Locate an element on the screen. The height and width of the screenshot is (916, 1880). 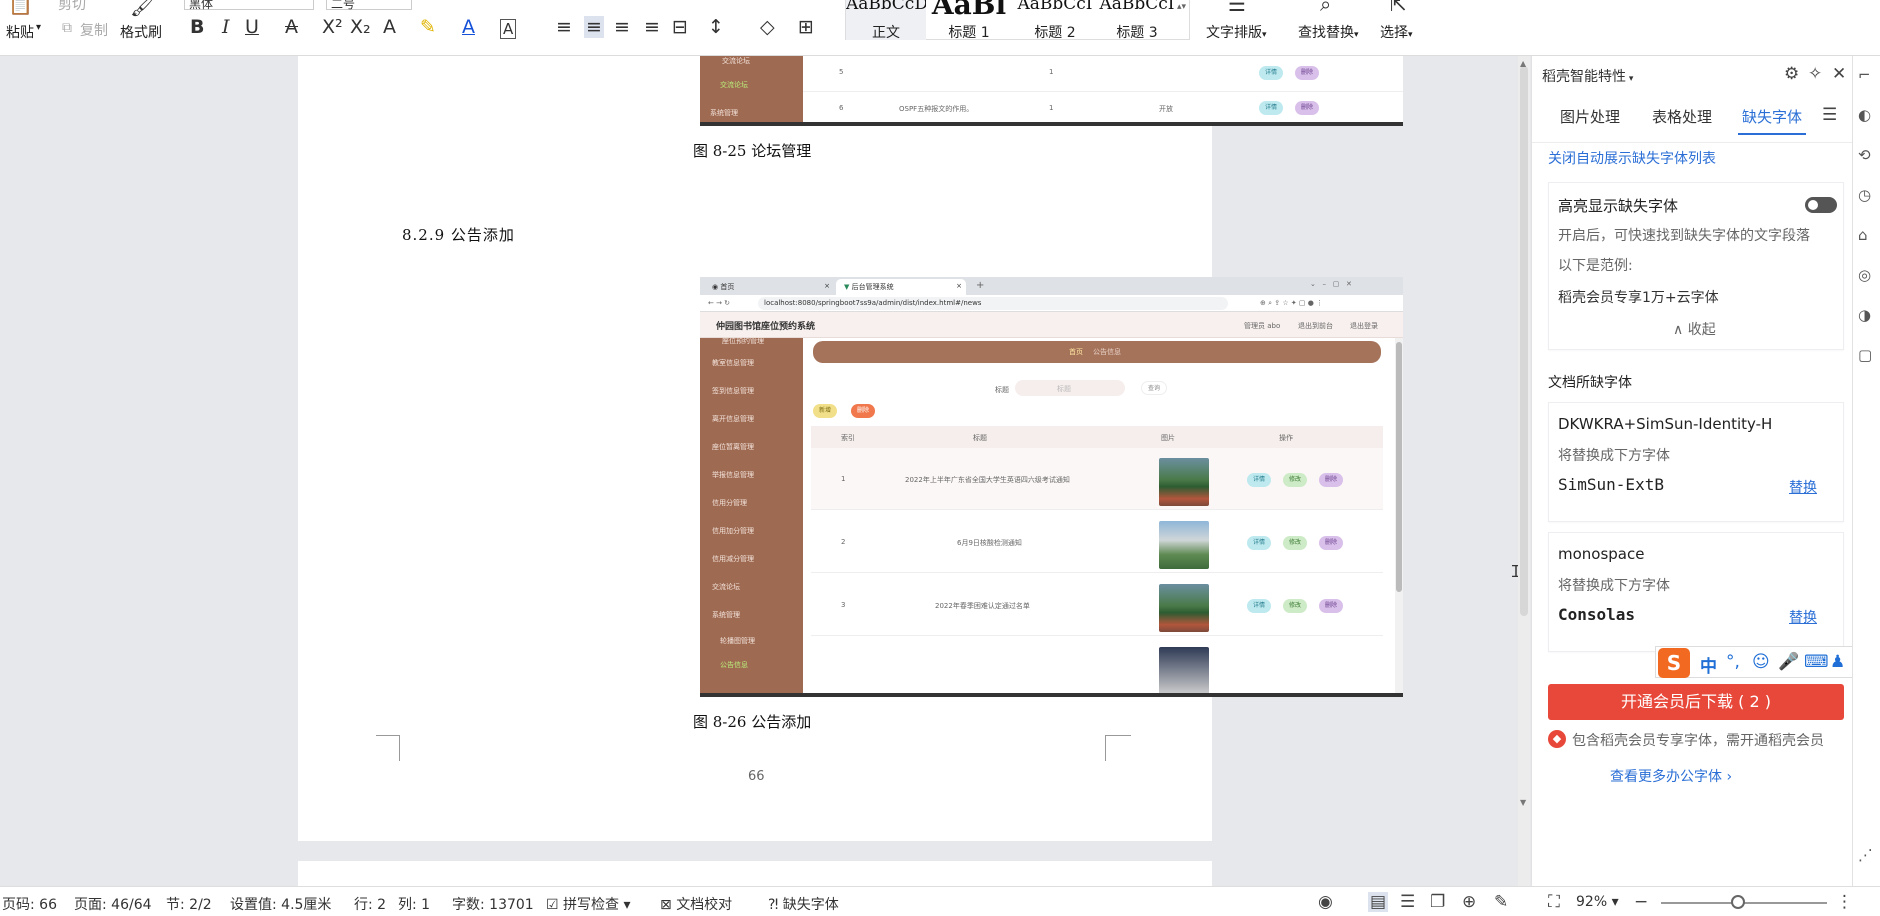
tab-image-processing: 图片处理 is located at coordinates (1590, 116).